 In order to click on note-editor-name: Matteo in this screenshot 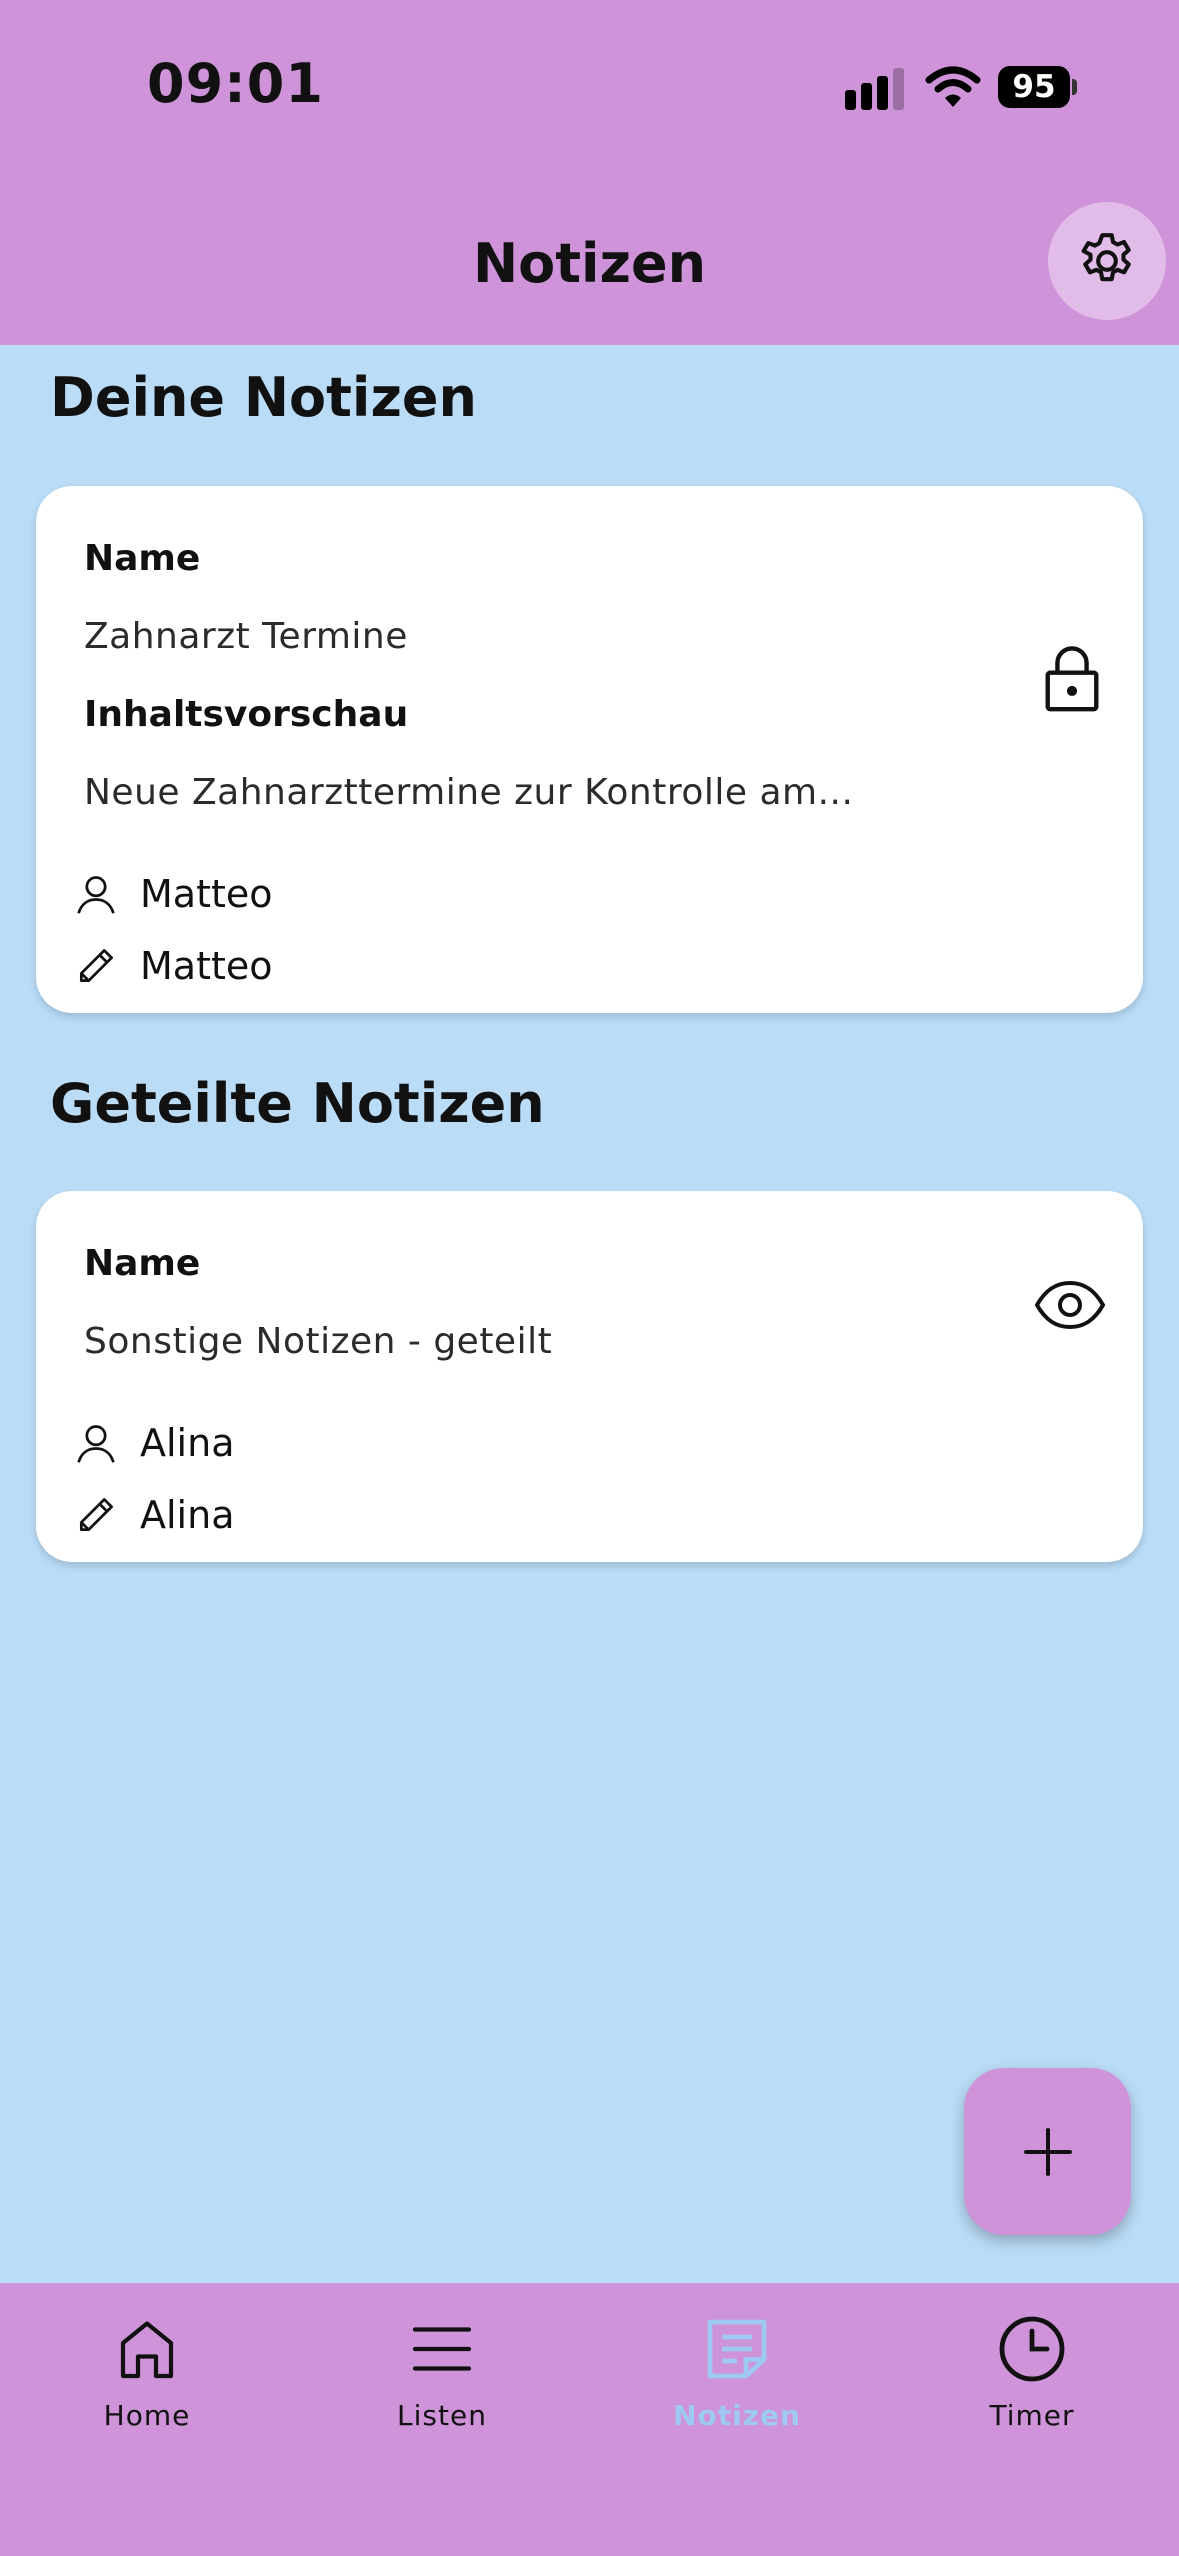, I will do `click(206, 966)`.